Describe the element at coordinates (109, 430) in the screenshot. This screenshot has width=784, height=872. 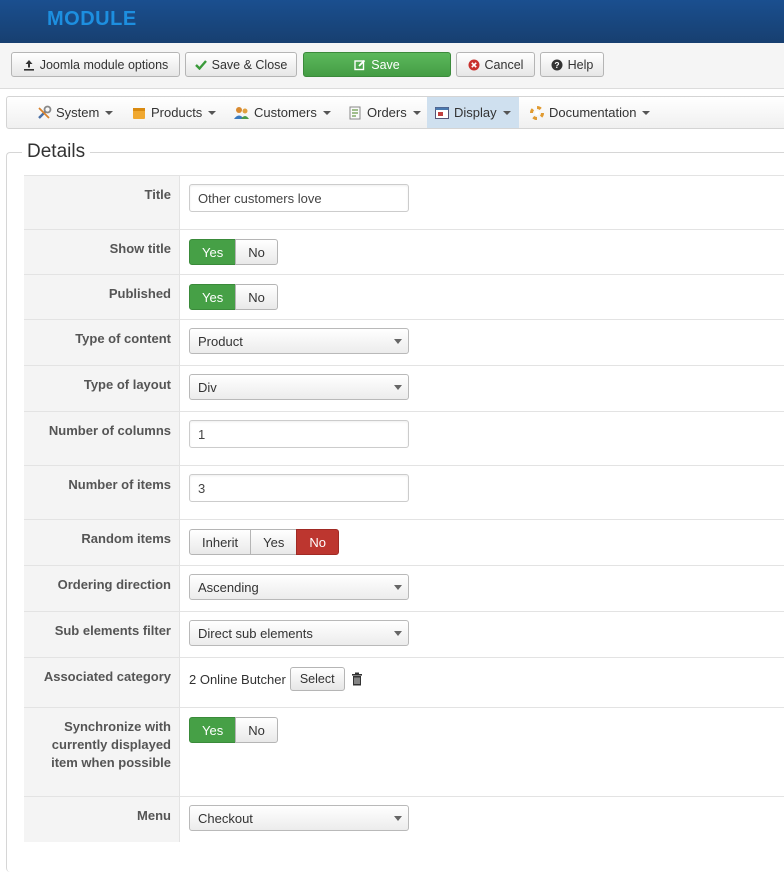
I see `number-of-columns-label: Number of columns` at that location.